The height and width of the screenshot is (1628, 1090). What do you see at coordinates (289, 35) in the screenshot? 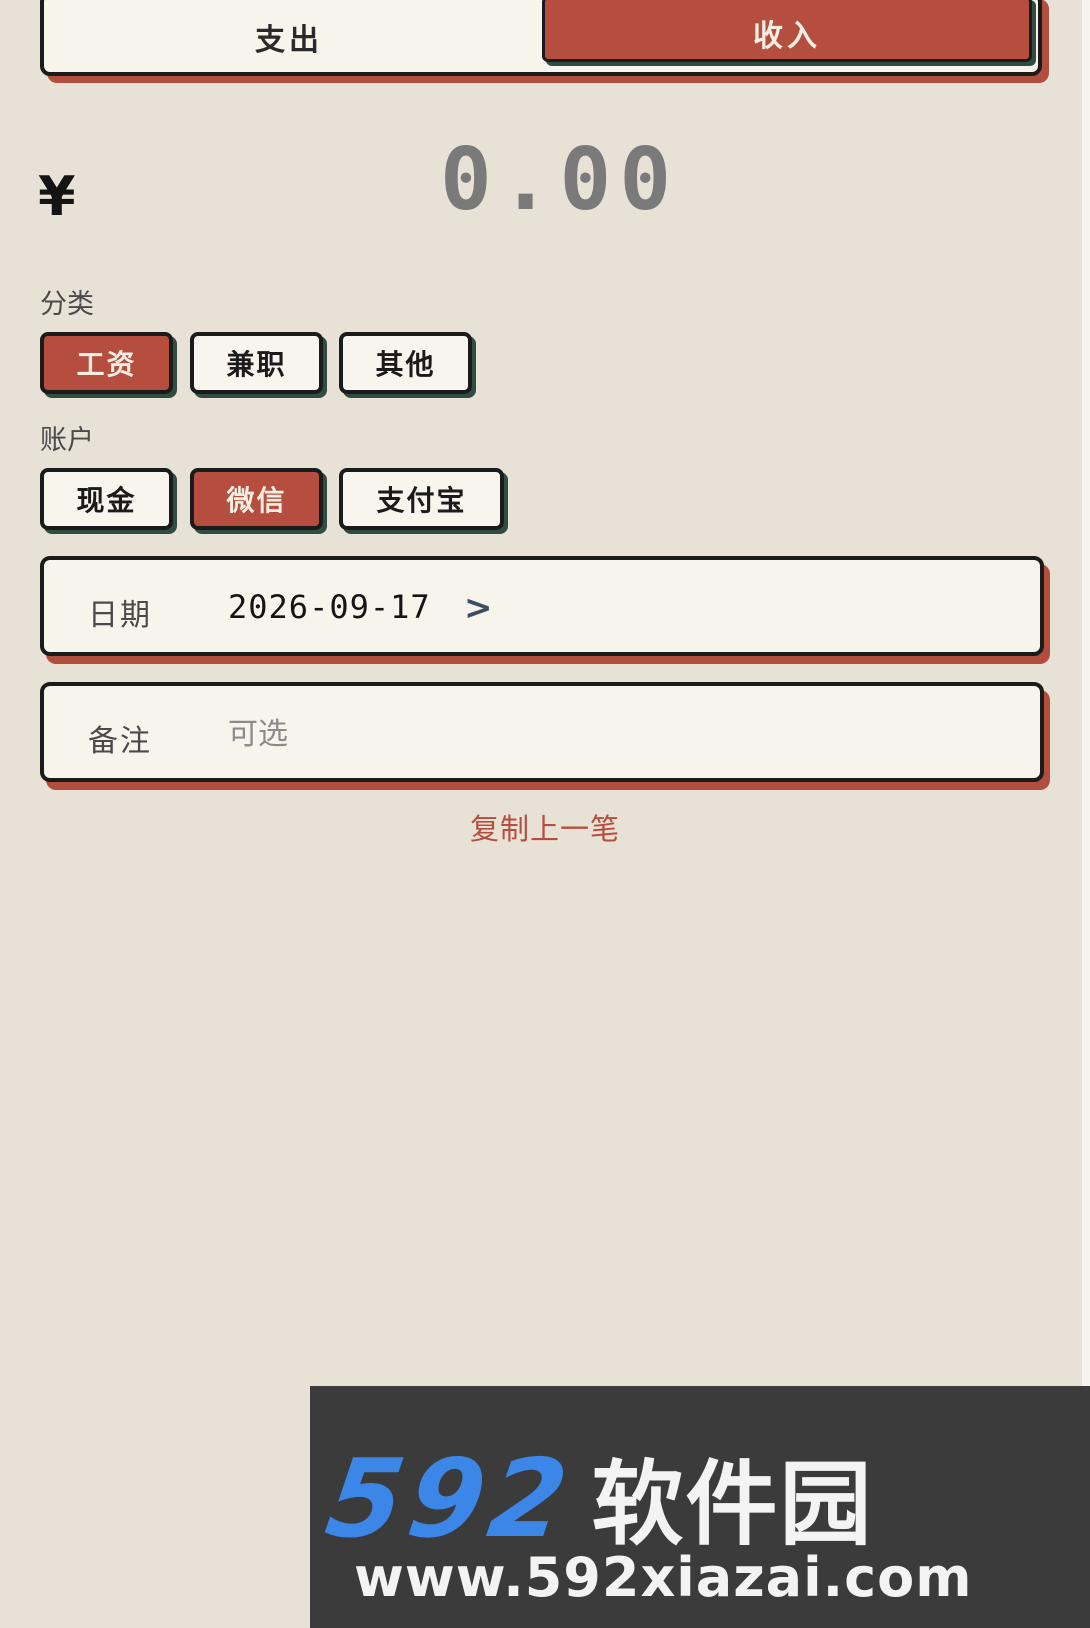
I see `expense-tab: 支出` at bounding box center [289, 35].